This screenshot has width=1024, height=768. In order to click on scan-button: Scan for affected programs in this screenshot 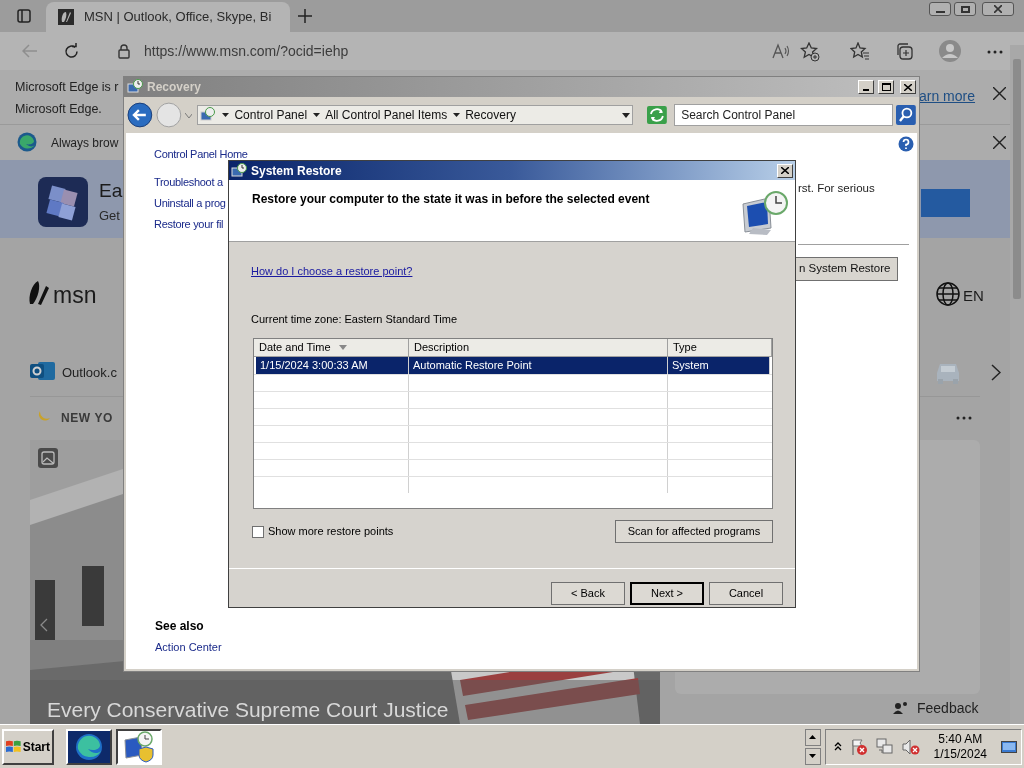, I will do `click(694, 531)`.